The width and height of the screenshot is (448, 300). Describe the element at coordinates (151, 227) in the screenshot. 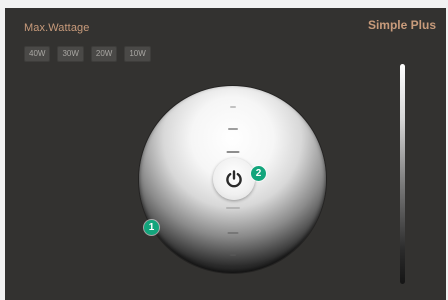

I see `callout-badge-1: 1` at that location.